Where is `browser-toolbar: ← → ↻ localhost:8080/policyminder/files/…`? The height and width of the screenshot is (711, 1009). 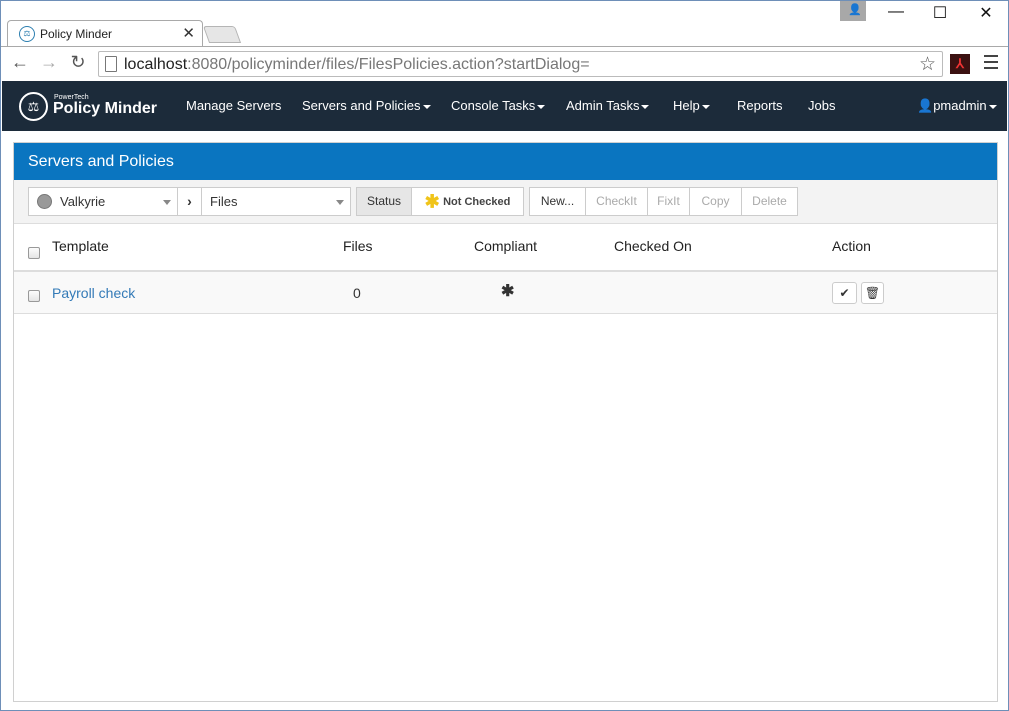 browser-toolbar: ← → ↻ localhost:8080/policyminder/files/… is located at coordinates (504, 63).